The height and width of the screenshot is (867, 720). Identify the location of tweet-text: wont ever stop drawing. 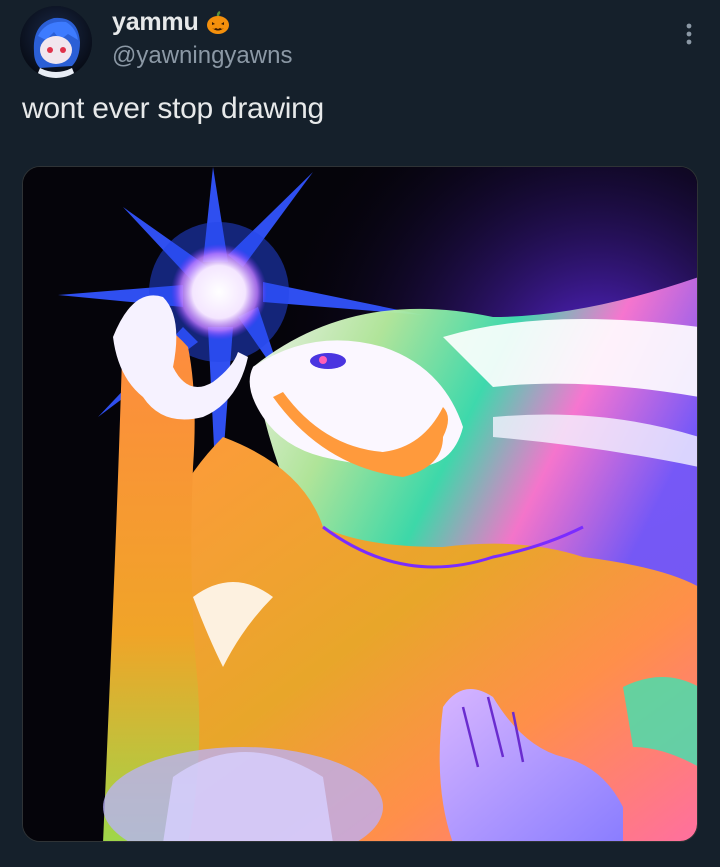
(173, 108).